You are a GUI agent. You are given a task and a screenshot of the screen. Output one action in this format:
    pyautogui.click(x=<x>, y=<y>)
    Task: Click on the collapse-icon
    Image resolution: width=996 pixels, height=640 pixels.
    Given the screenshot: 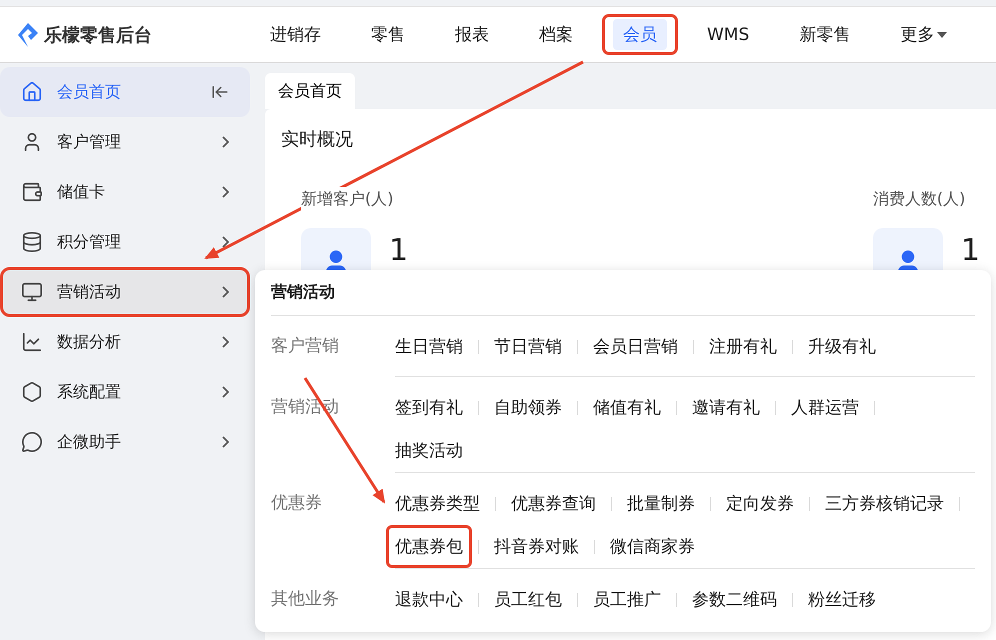 What is the action you would take?
    pyautogui.click(x=220, y=92)
    